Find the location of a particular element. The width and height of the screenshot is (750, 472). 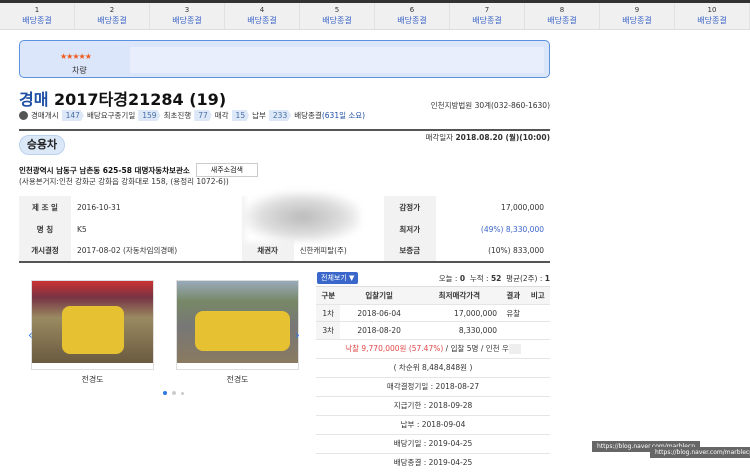

schedule-date: 배당기일 : 2019-04-25 is located at coordinates (433, 443).